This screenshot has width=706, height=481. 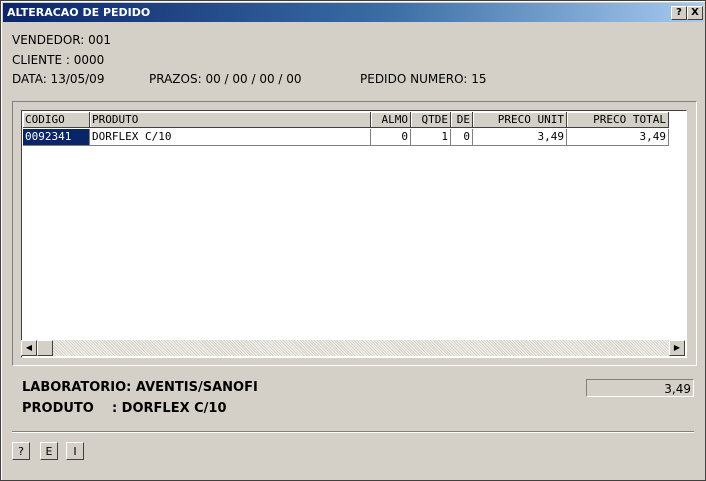 What do you see at coordinates (462, 137) in the screenshot?
I see `cell-de: 0` at bounding box center [462, 137].